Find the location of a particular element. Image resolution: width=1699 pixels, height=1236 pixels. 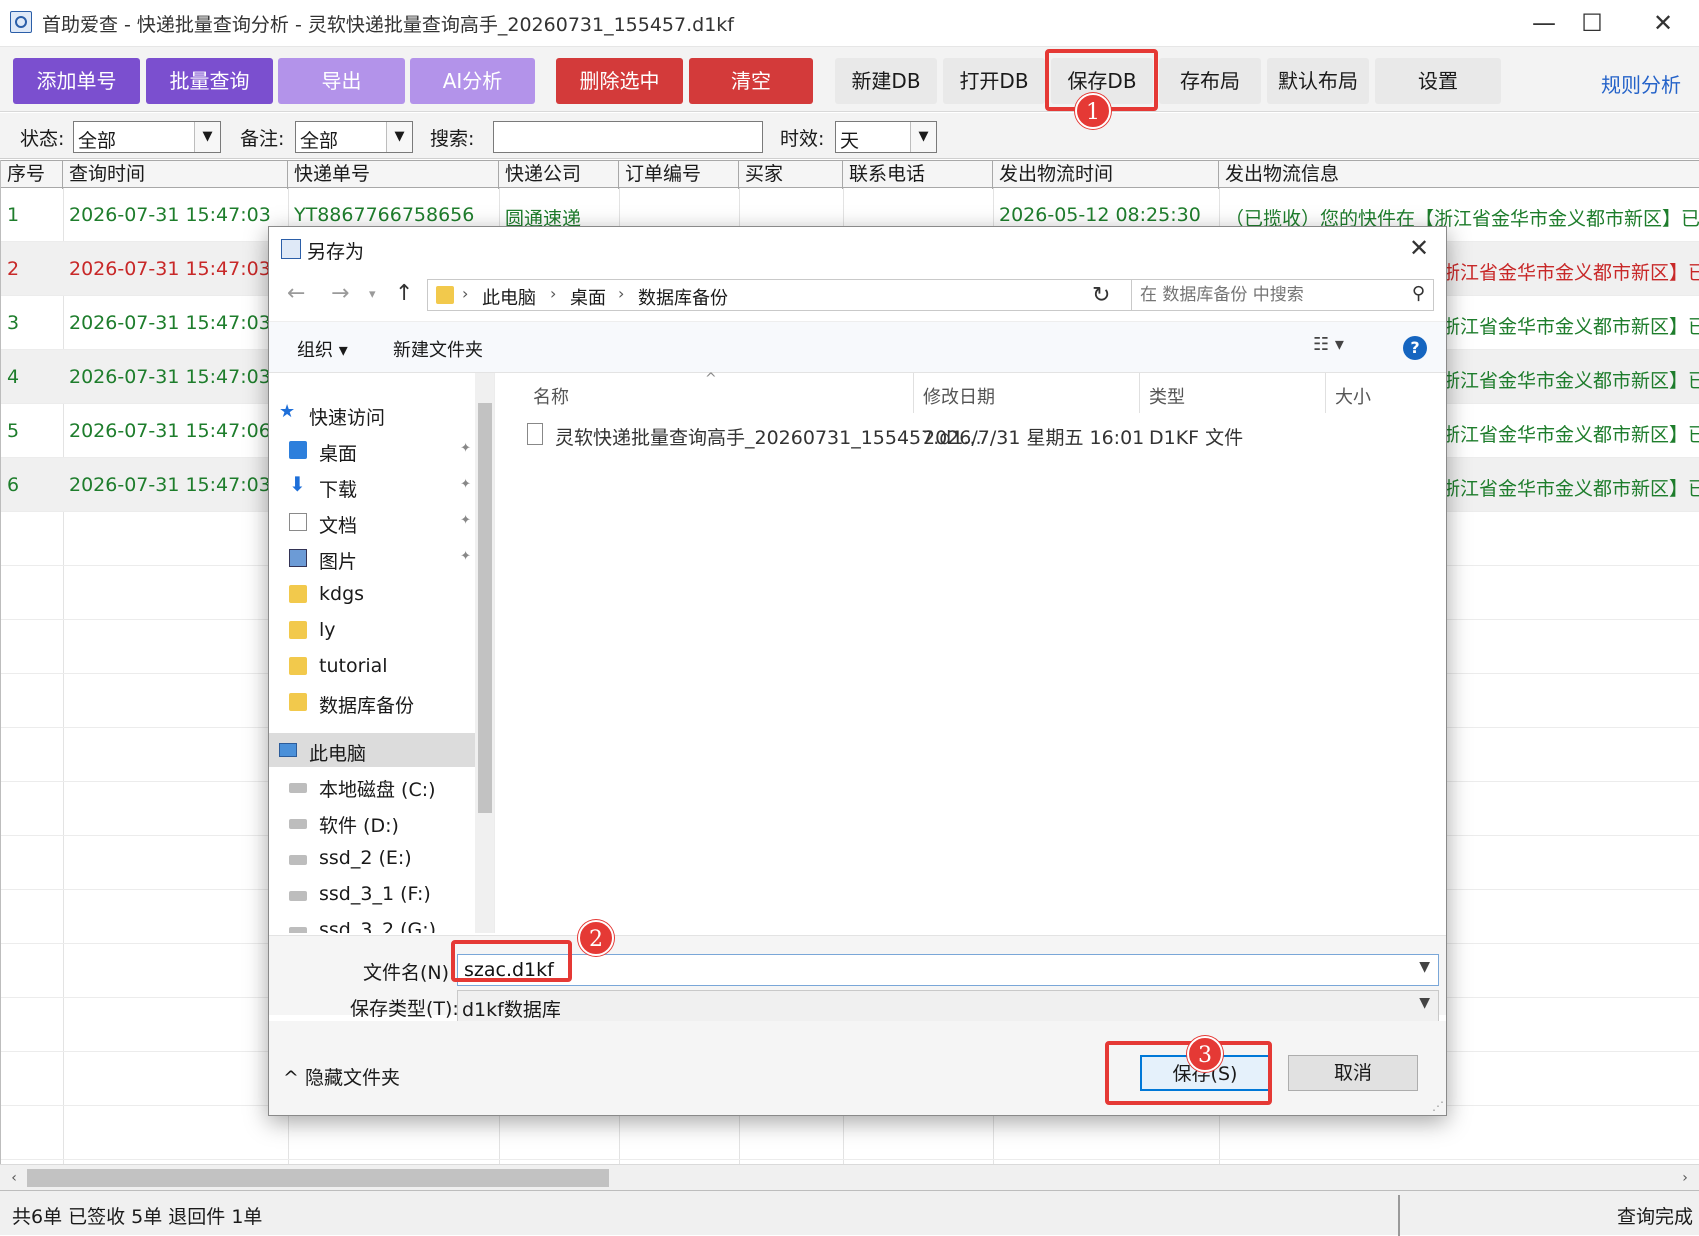

add-tracking-button: 添加单号 is located at coordinates (76, 81).